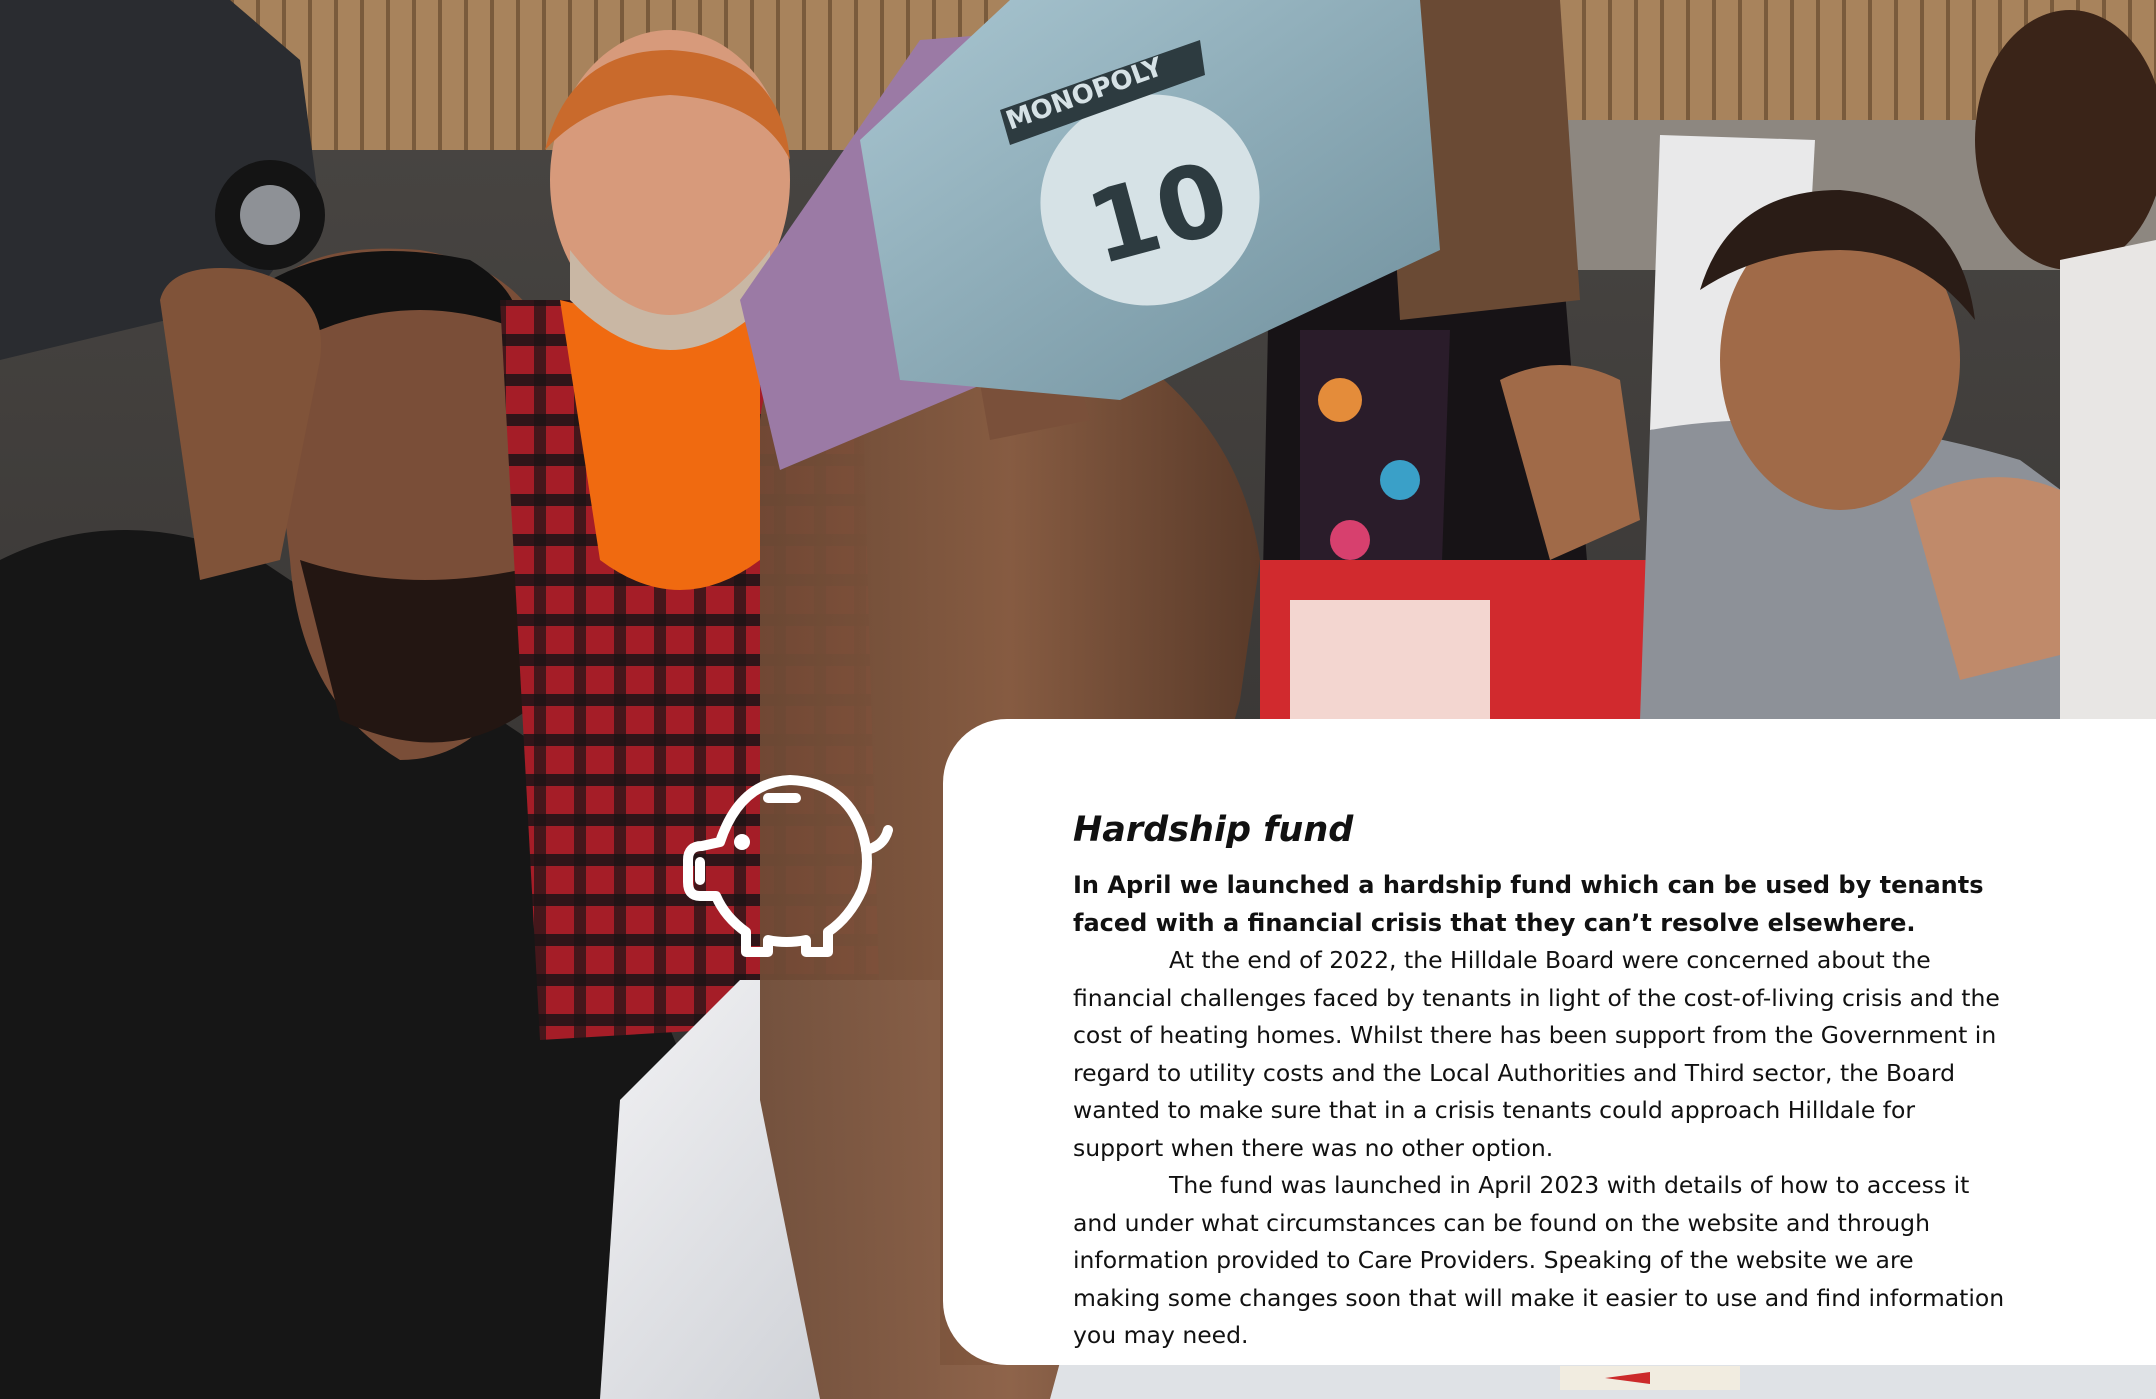 This screenshot has height=1399, width=2156. Describe the element at coordinates (790, 868) in the screenshot. I see `piggy-bank-icon` at that location.